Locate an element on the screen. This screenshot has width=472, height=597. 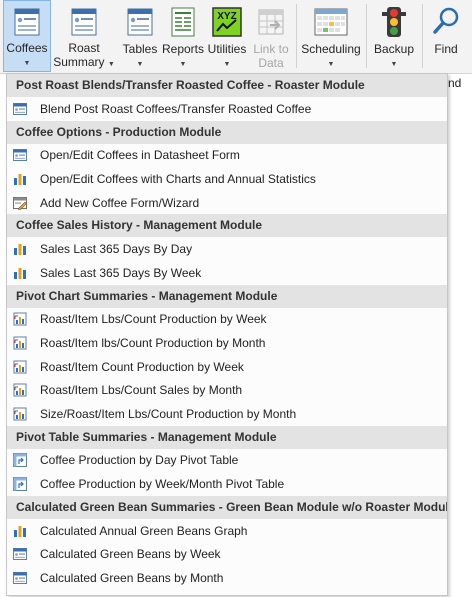
utilities-button: XYZ Utilities ▼ is located at coordinates (227, 36).